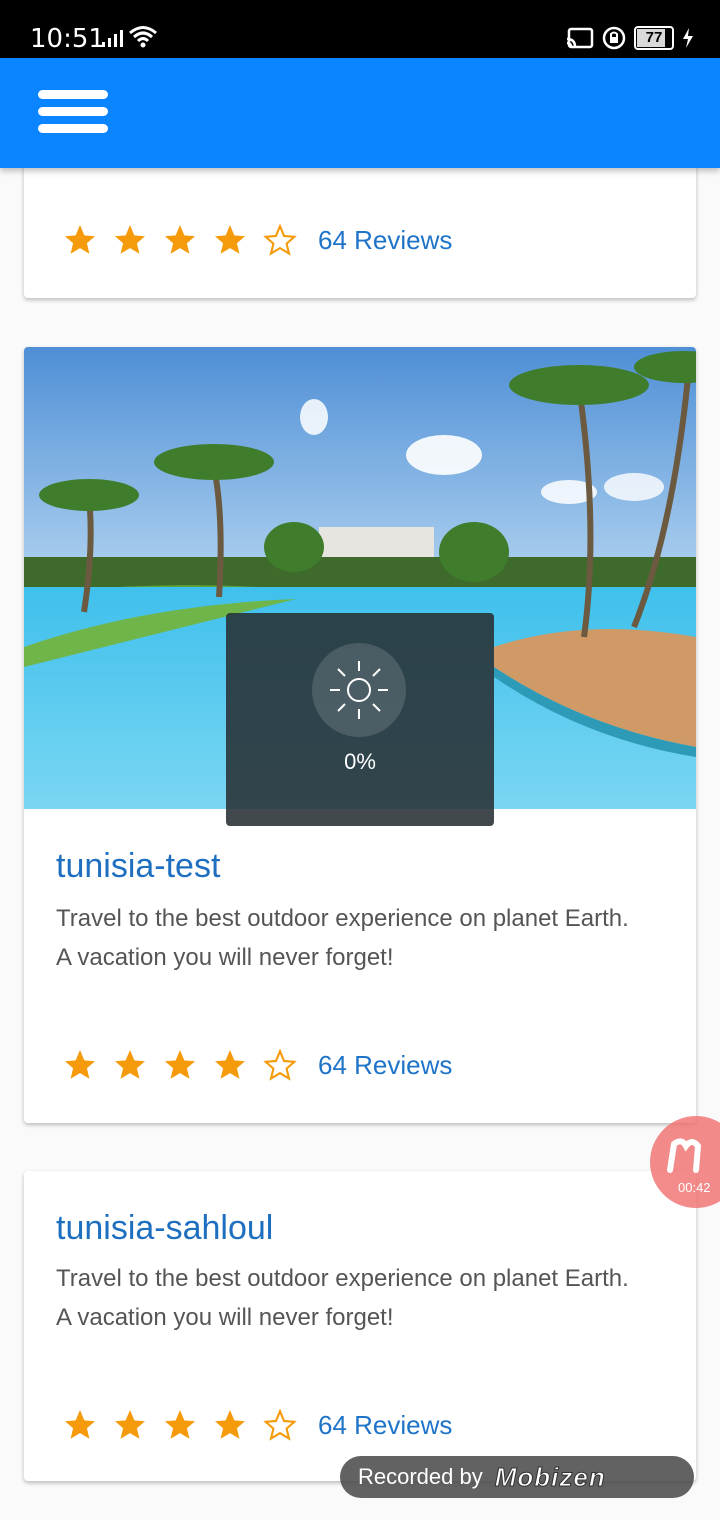  What do you see at coordinates (112, 38) in the screenshot?
I see `signal-icon` at bounding box center [112, 38].